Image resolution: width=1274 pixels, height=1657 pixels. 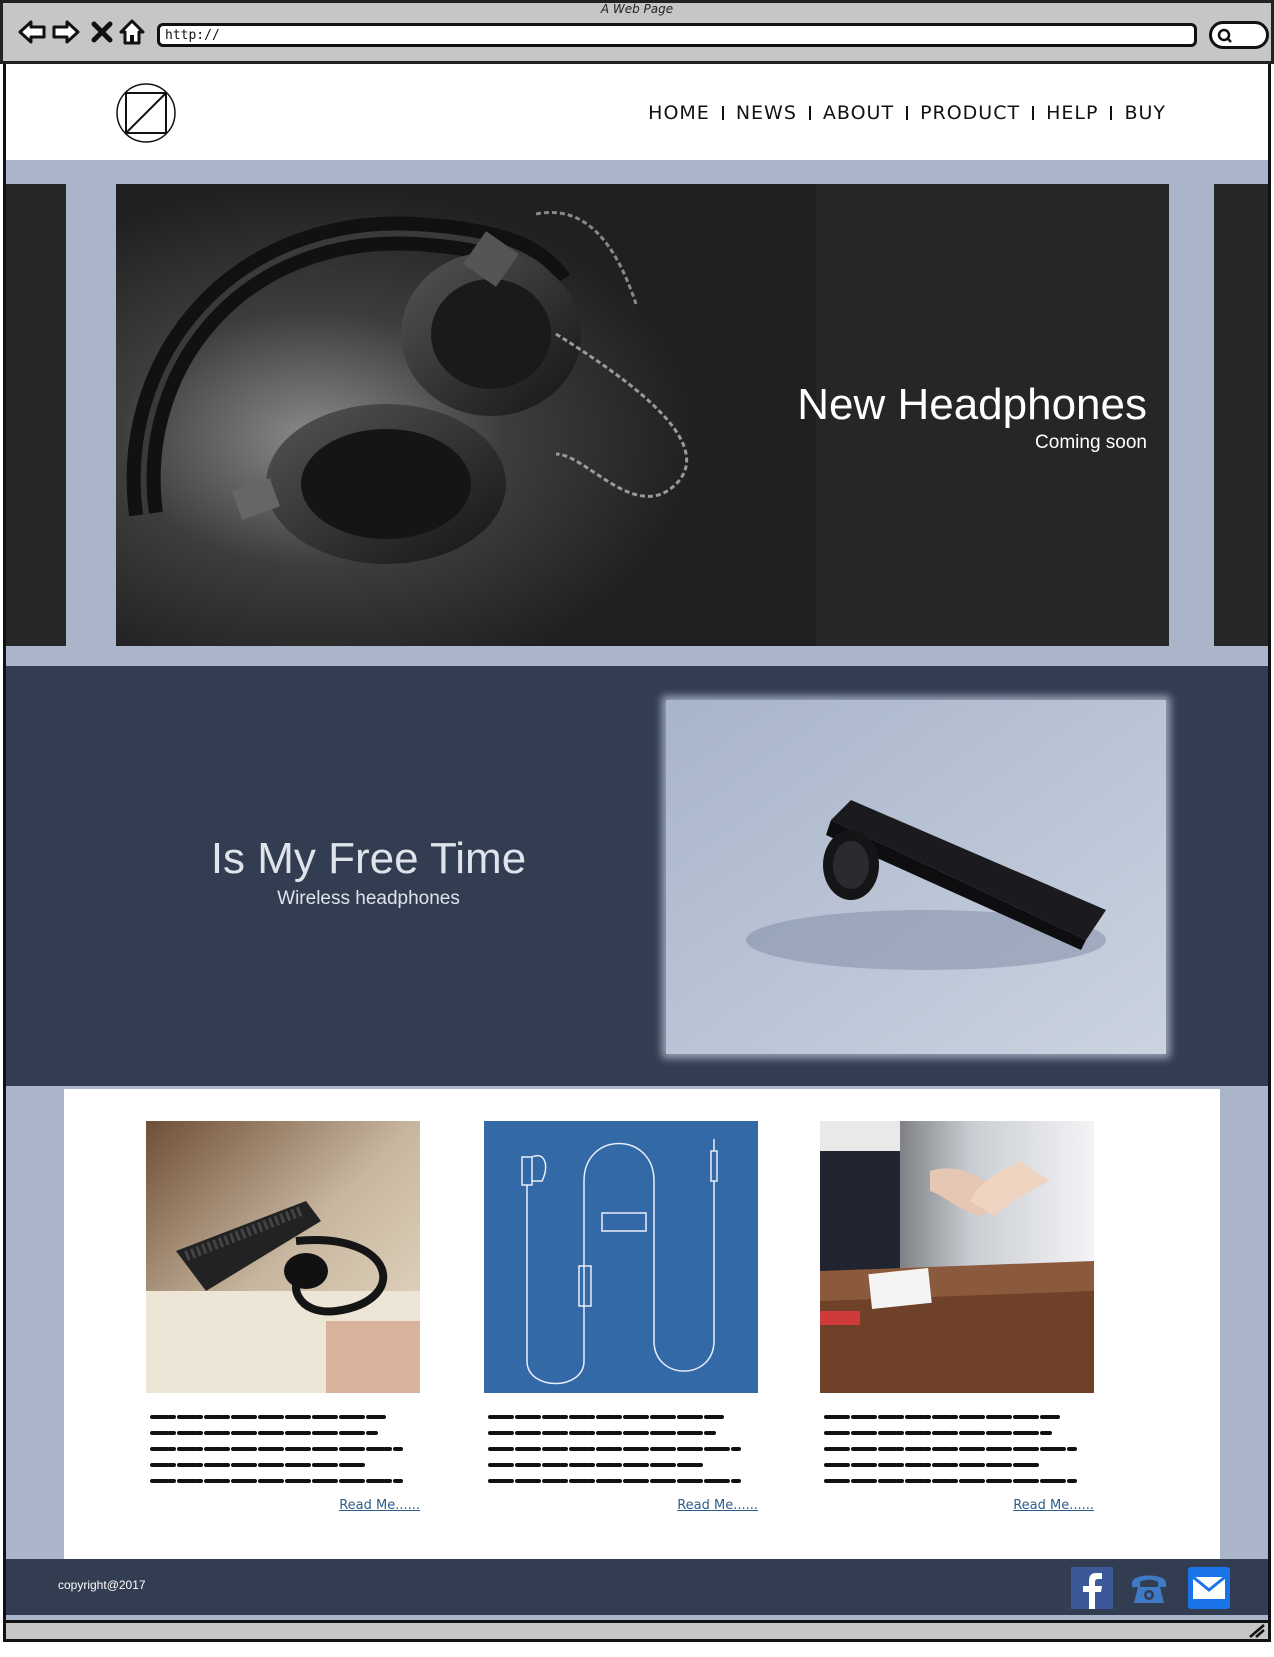 I want to click on nav-help: HELP, so click(x=1072, y=113).